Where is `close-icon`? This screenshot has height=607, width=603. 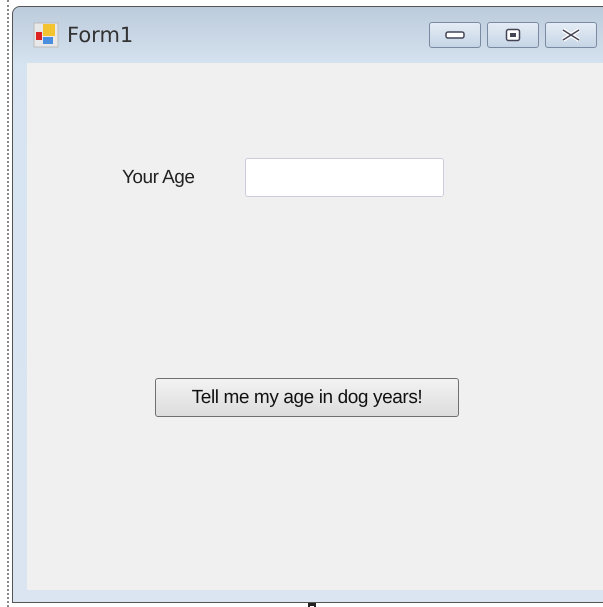 close-icon is located at coordinates (571, 35).